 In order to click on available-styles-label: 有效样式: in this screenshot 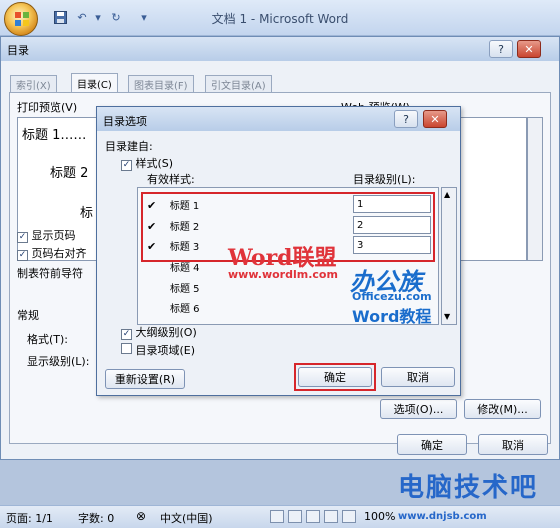, I will do `click(171, 179)`.